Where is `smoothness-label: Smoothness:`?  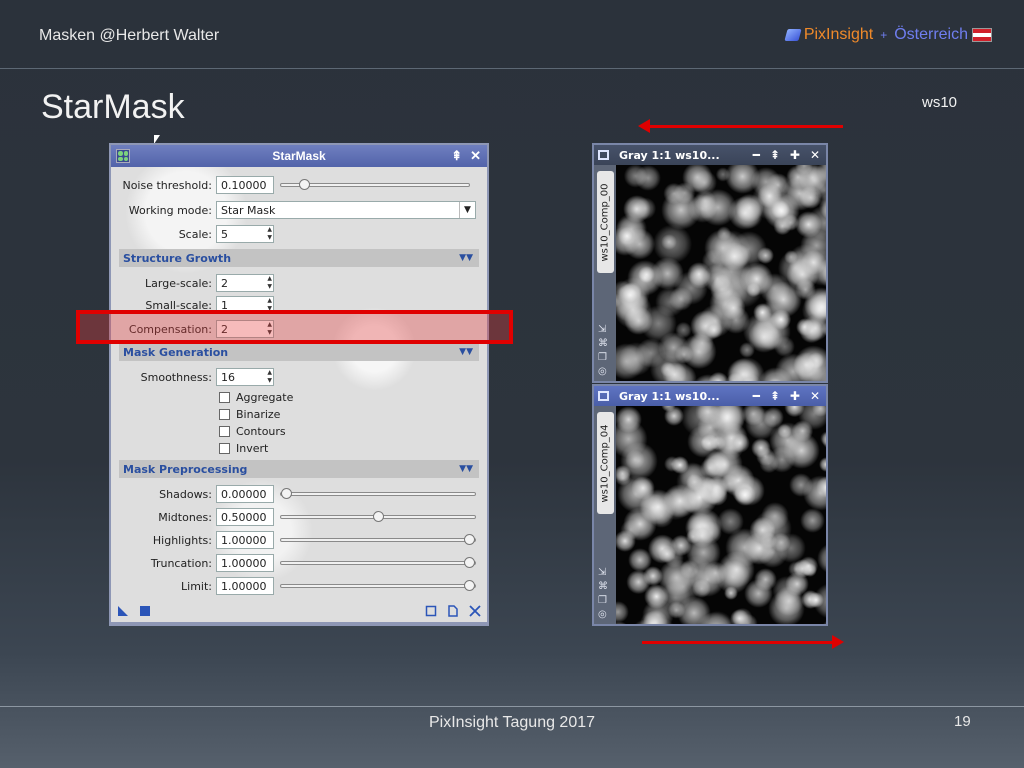
smoothness-label: Smoothness: is located at coordinates (176, 377).